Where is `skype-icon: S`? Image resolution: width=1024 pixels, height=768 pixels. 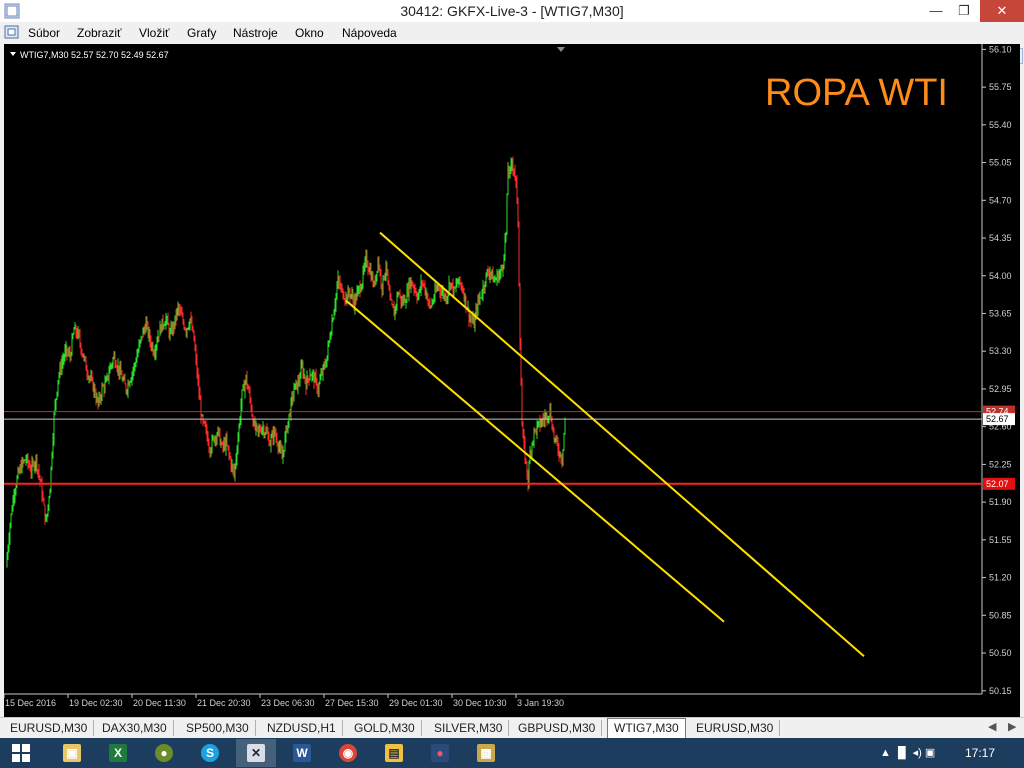
skype-icon: S is located at coordinates (210, 753).